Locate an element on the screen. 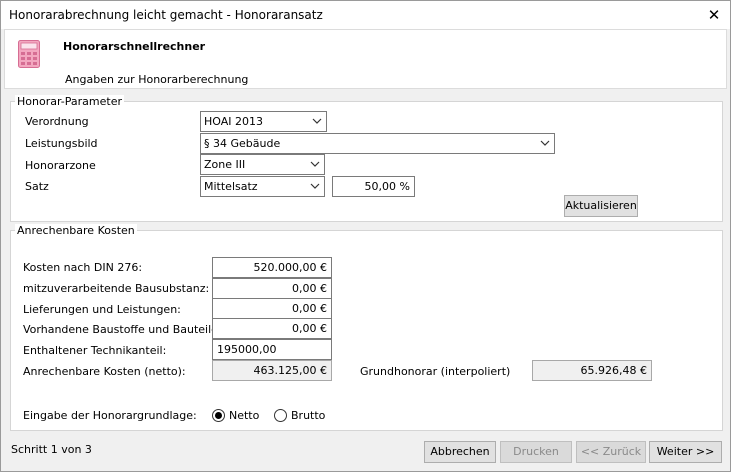 The width and height of the screenshot is (731, 472). radio-netto-label: Netto is located at coordinates (244, 415).